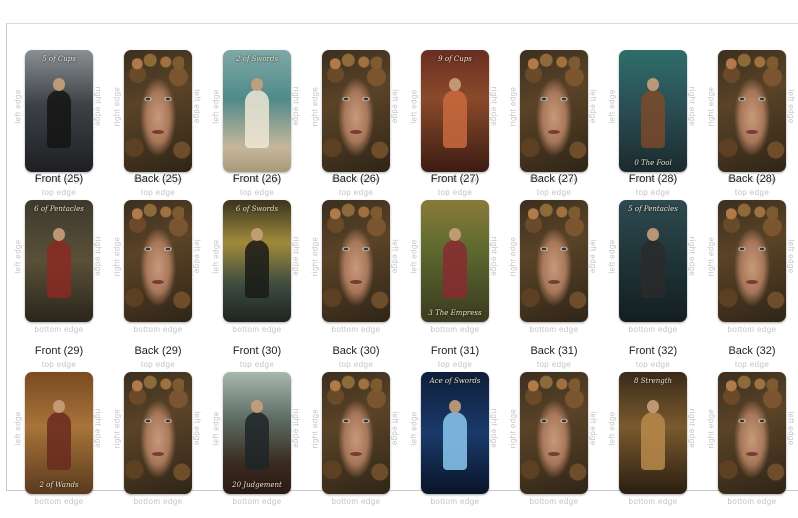 This screenshot has height=518, width=798. I want to click on card-front-image: 5 of Pentacles, so click(653, 261).